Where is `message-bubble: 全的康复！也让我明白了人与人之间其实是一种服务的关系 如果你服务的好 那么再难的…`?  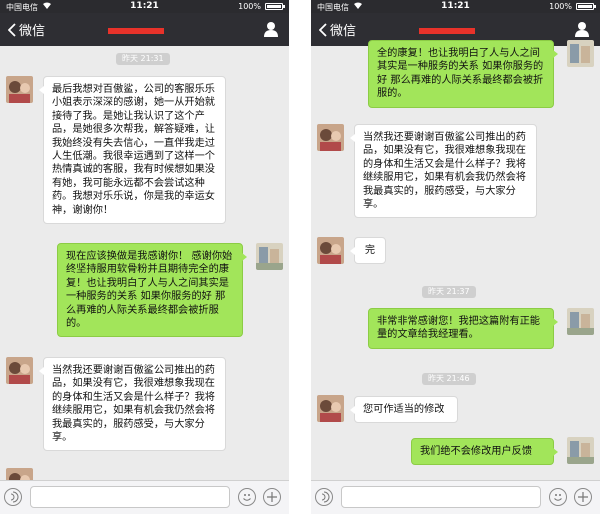
message-bubble: 全的康复！也让我明白了人与人之间其实是一种服务的关系 如果你服务的好 那么再难的… is located at coordinates (463, 74).